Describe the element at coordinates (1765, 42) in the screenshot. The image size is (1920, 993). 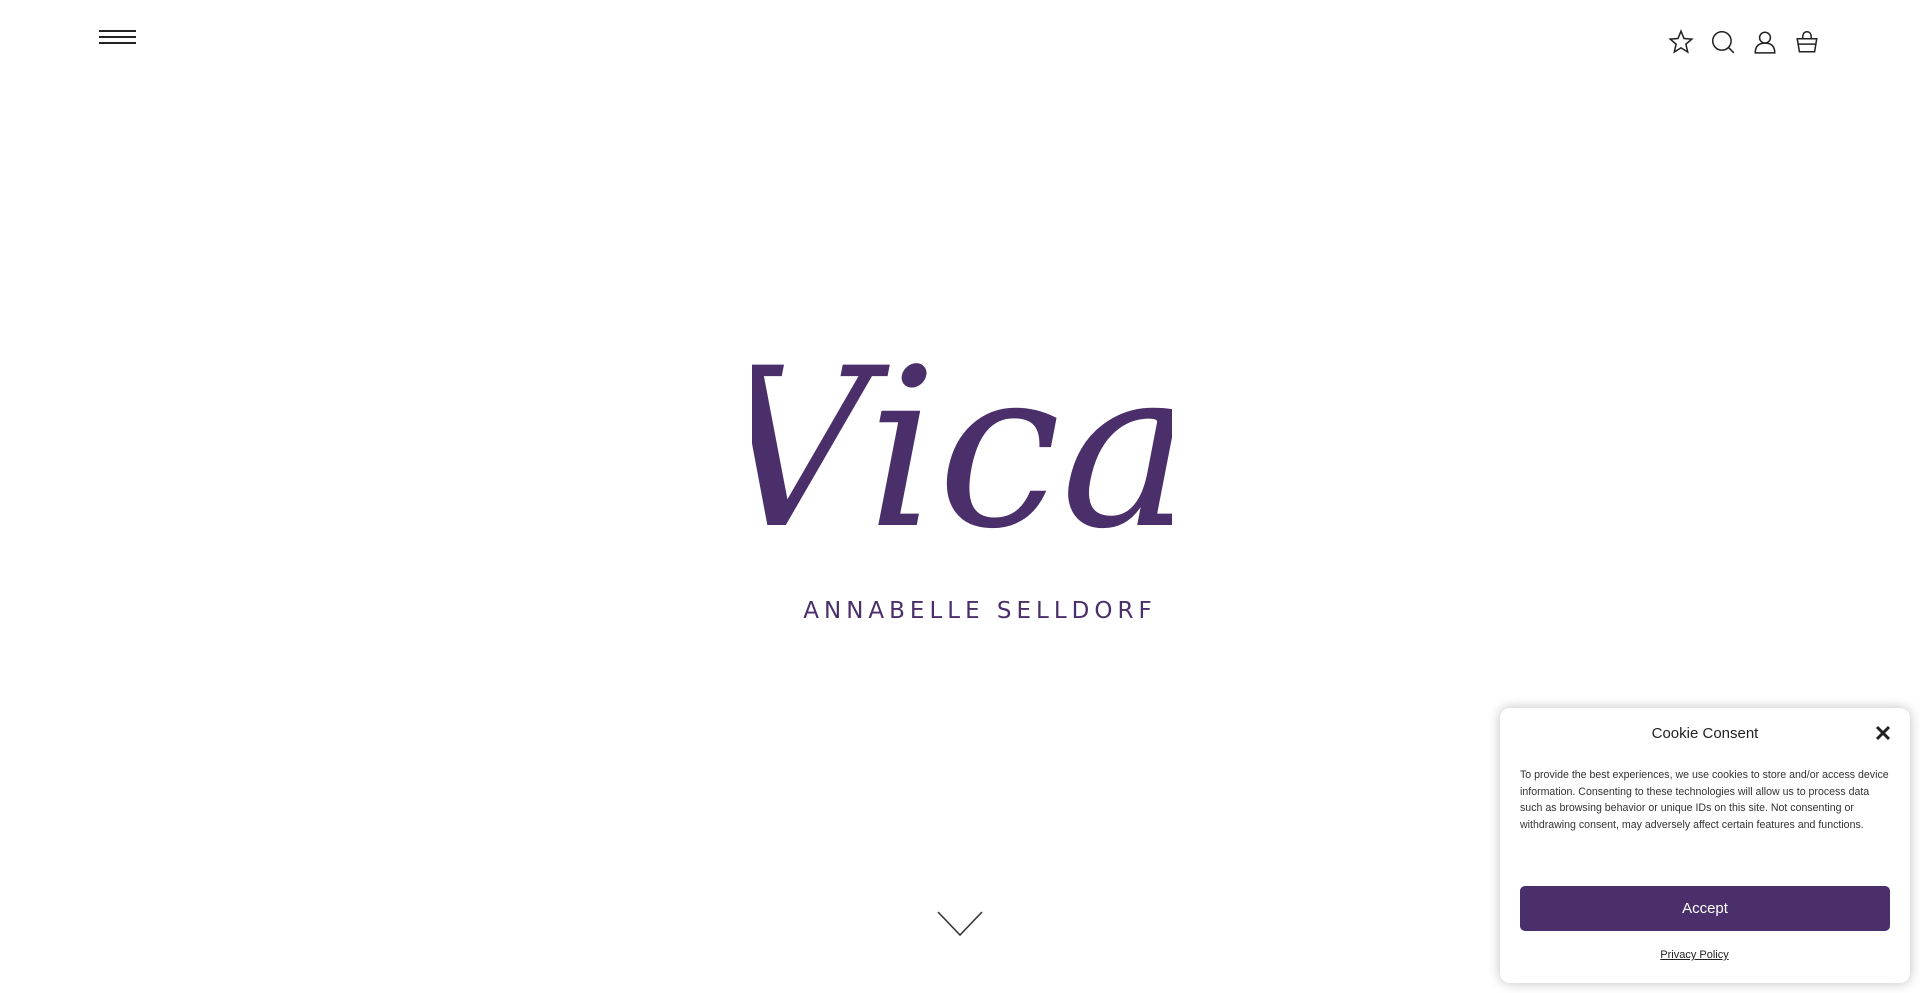
I see `user-icon` at that location.